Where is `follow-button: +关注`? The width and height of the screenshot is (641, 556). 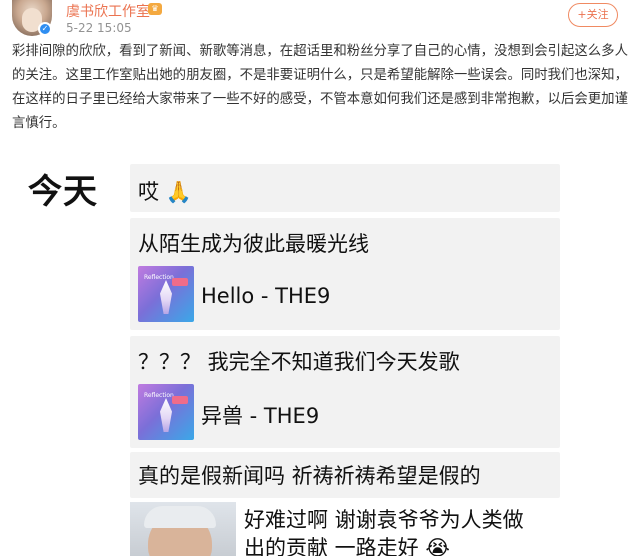 follow-button: +关注 is located at coordinates (593, 15).